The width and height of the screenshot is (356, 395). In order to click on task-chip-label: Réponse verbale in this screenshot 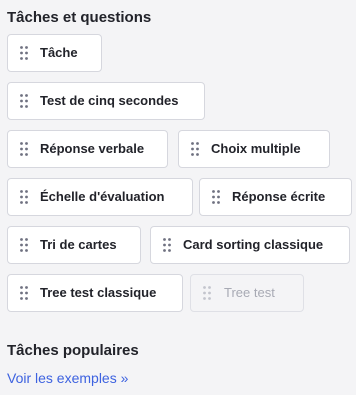, I will do `click(92, 148)`.